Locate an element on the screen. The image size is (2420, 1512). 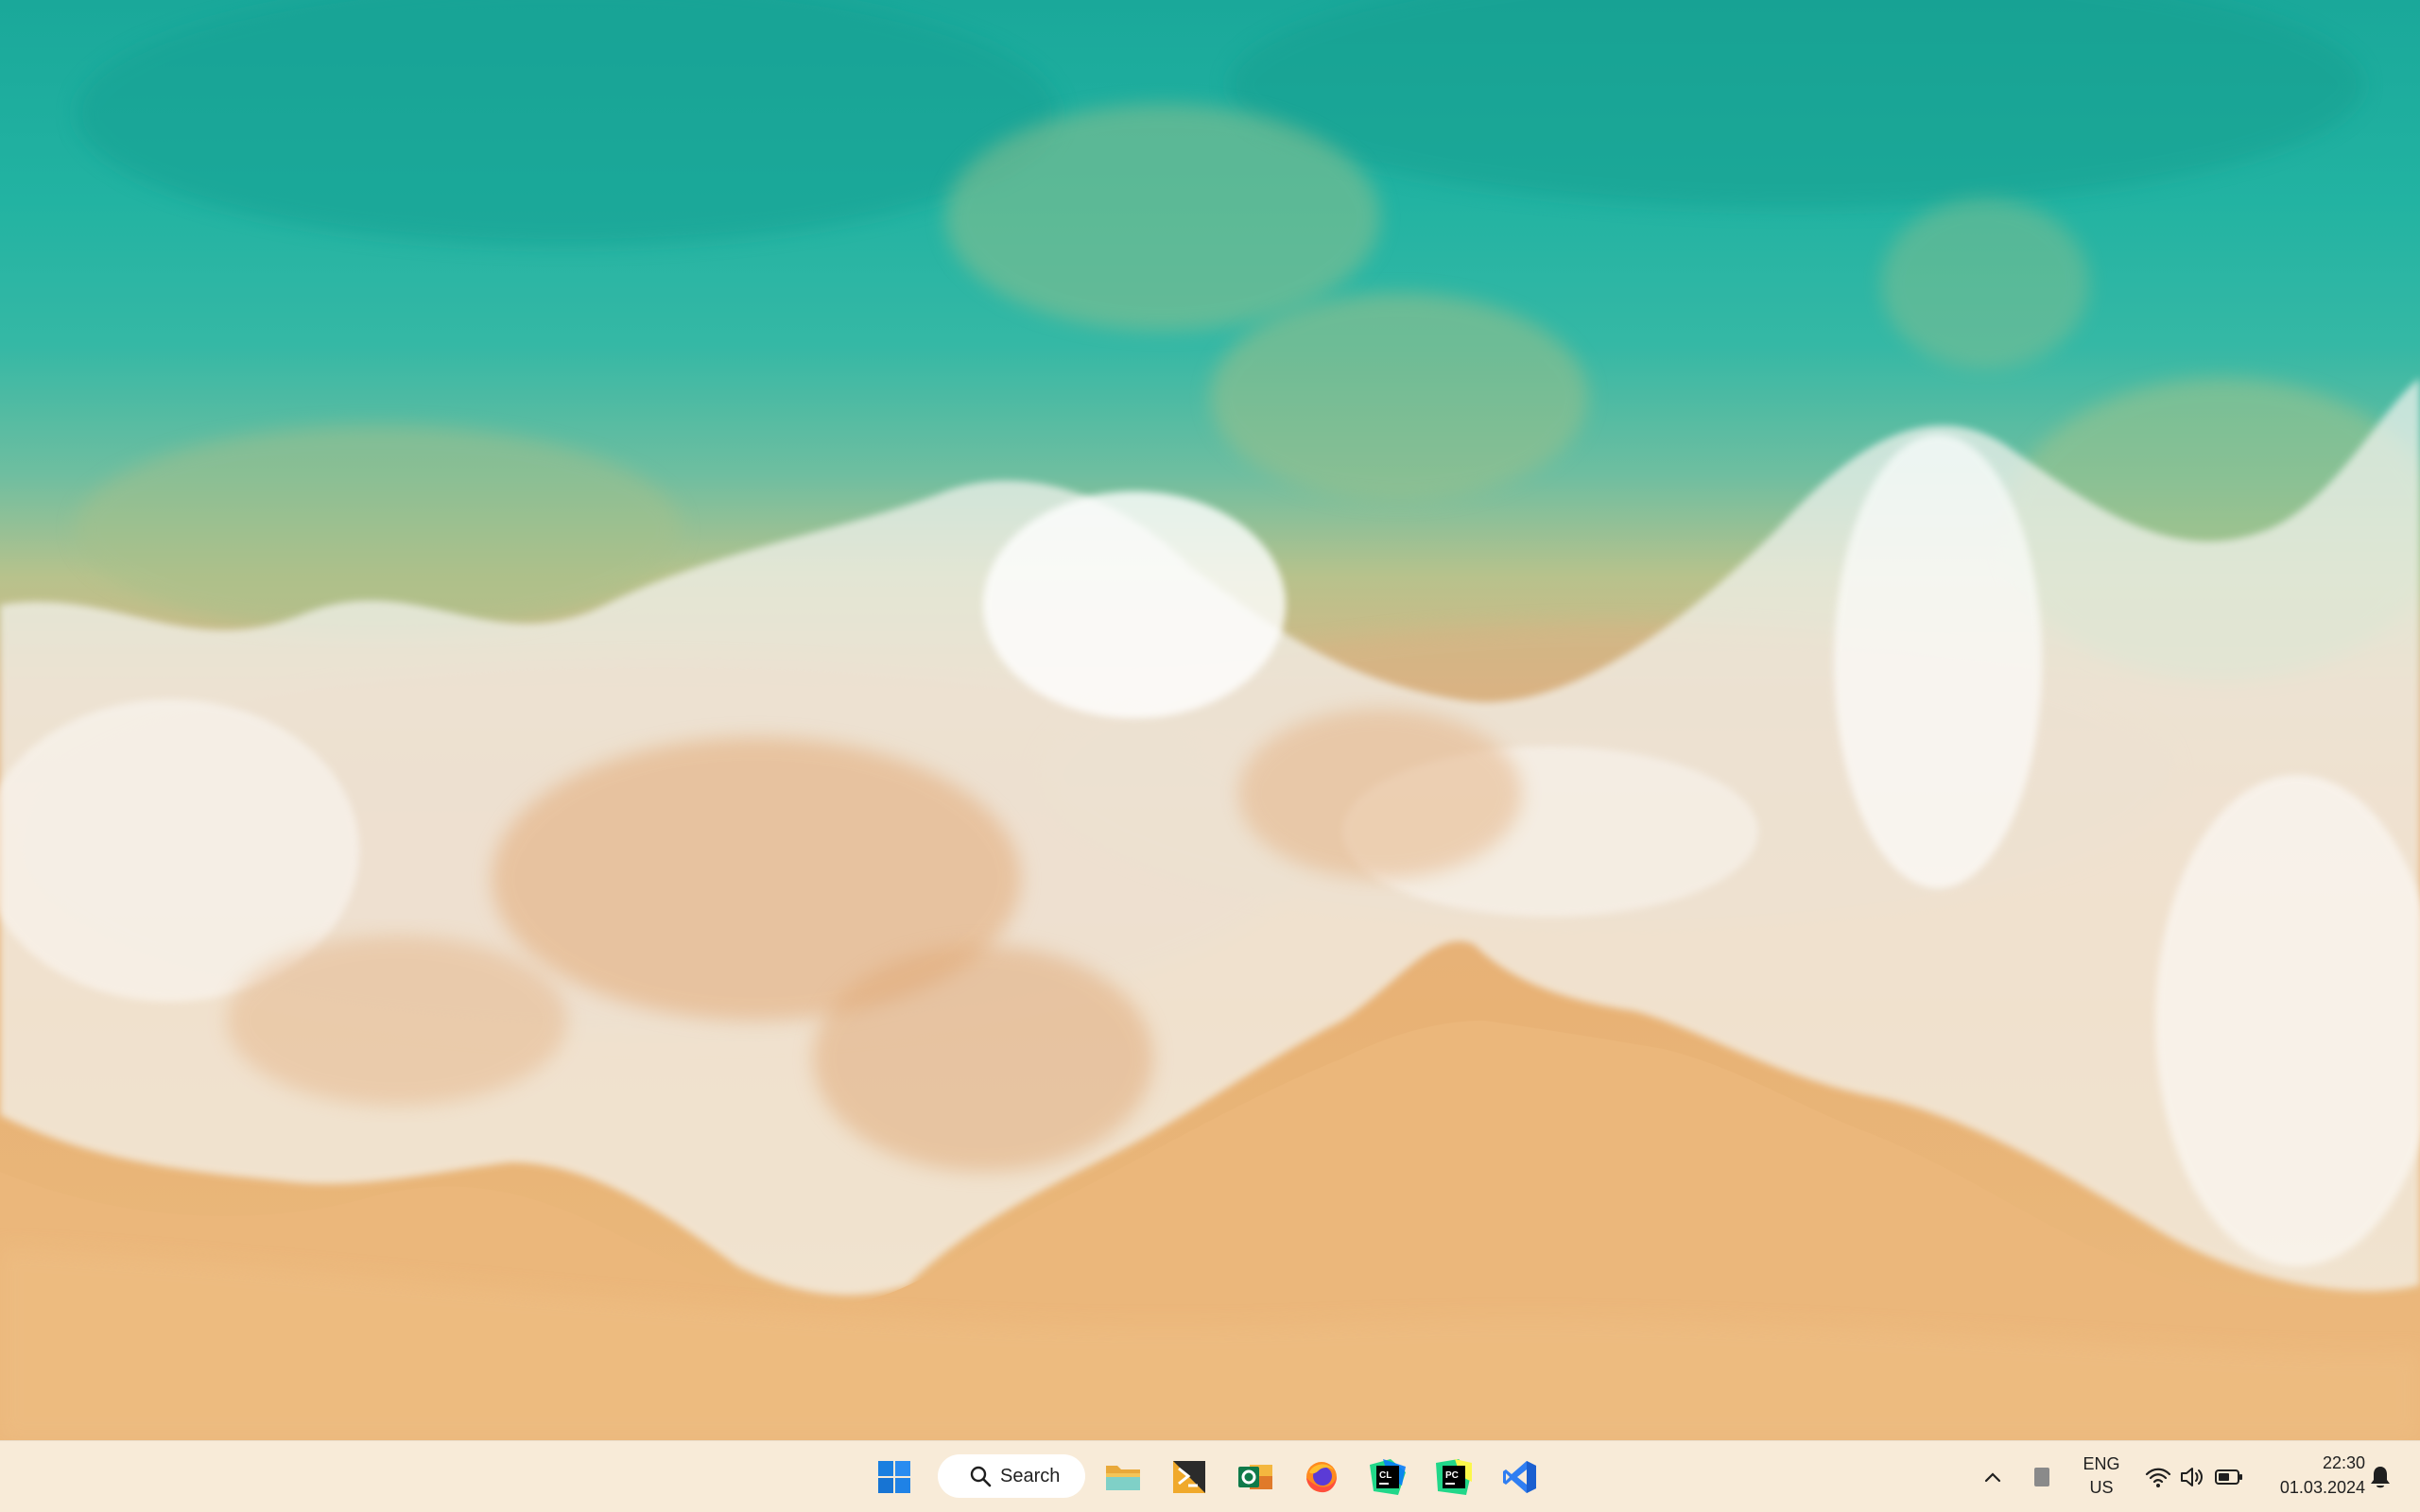
visual-studio-button is located at coordinates (1520, 1477).